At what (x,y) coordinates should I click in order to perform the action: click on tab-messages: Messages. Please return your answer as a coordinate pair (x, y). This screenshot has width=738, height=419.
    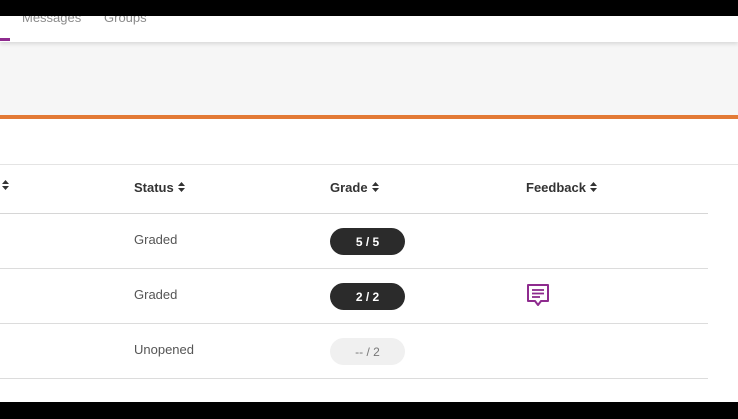
    Looking at the image, I should click on (51, 20).